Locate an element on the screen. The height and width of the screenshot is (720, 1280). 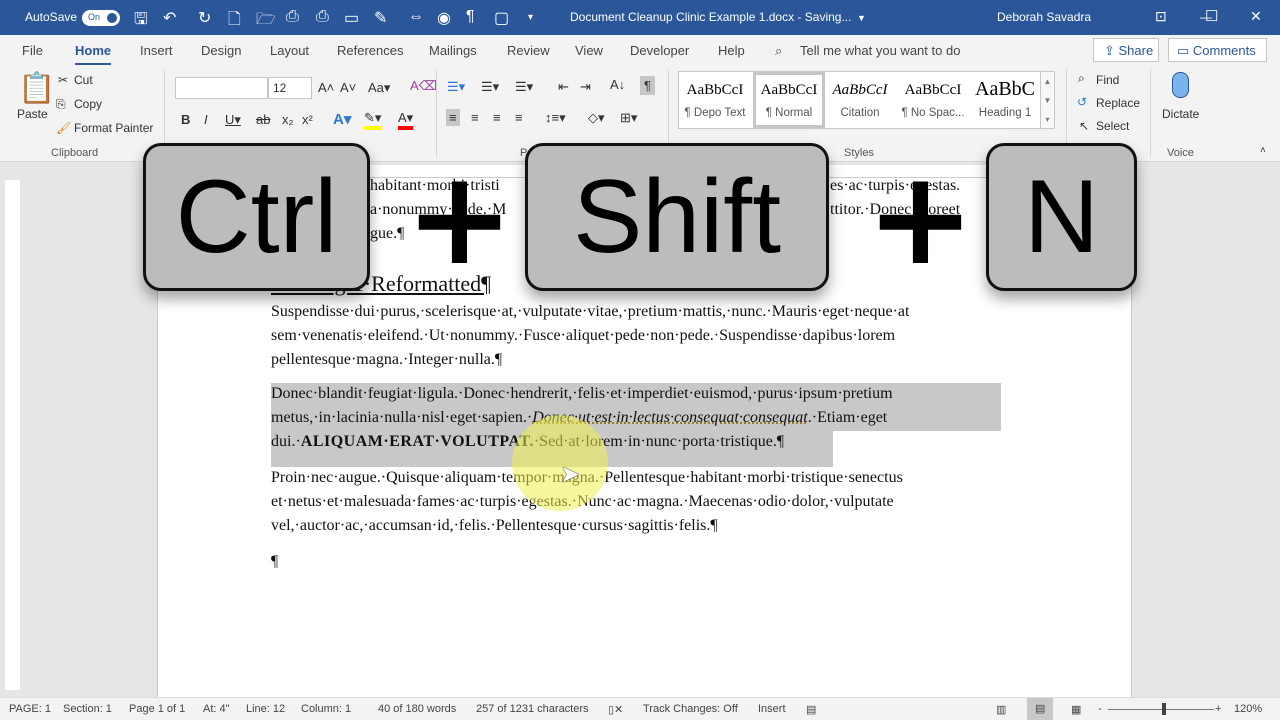
close-button: ✕ is located at coordinates (1256, 16).